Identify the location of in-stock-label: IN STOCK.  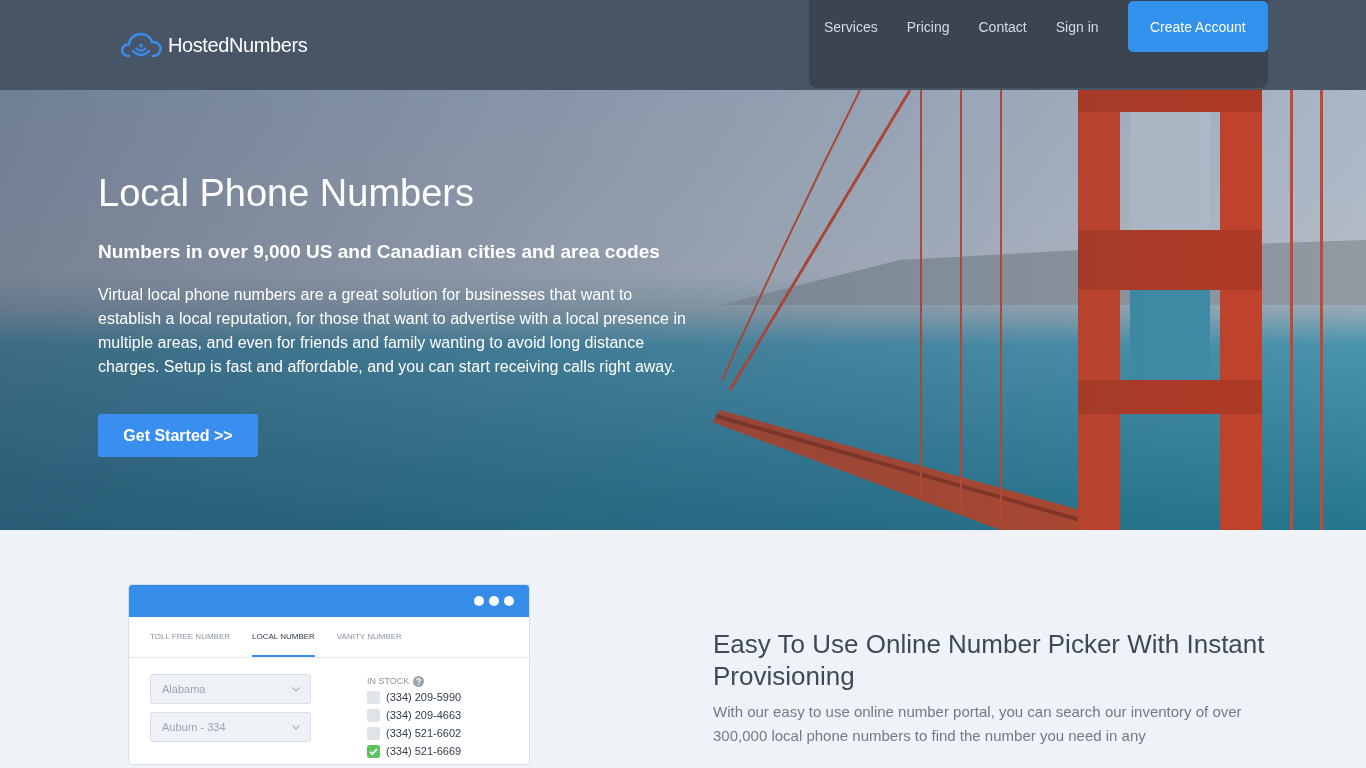
(388, 681).